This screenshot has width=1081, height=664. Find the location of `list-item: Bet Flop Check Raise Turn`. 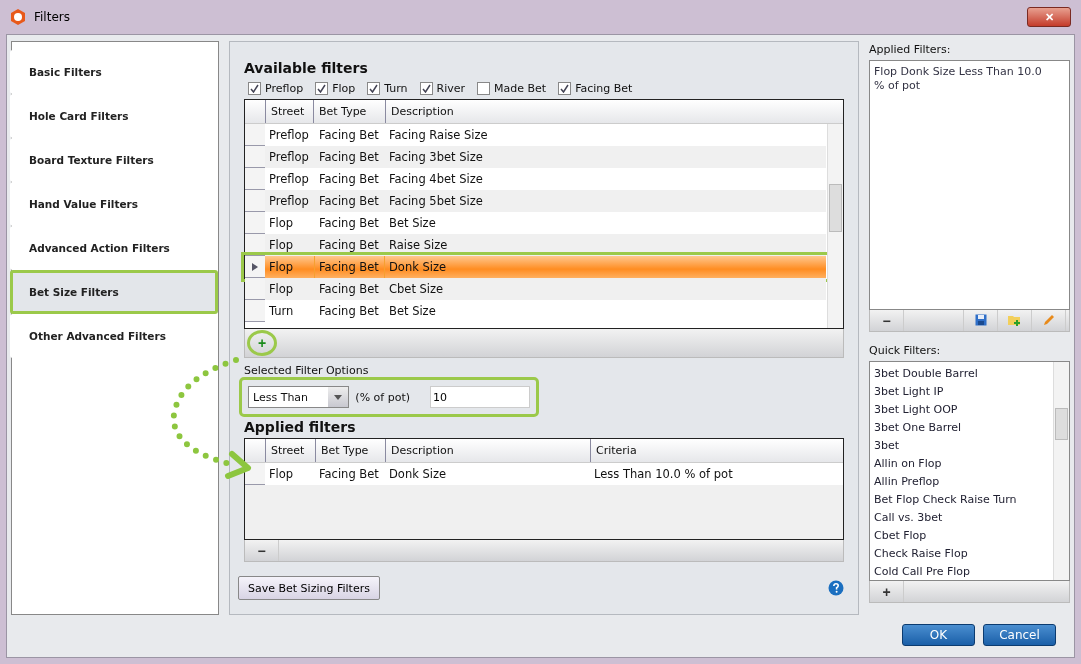

list-item: Bet Flop Check Raise Turn is located at coordinates (961, 499).